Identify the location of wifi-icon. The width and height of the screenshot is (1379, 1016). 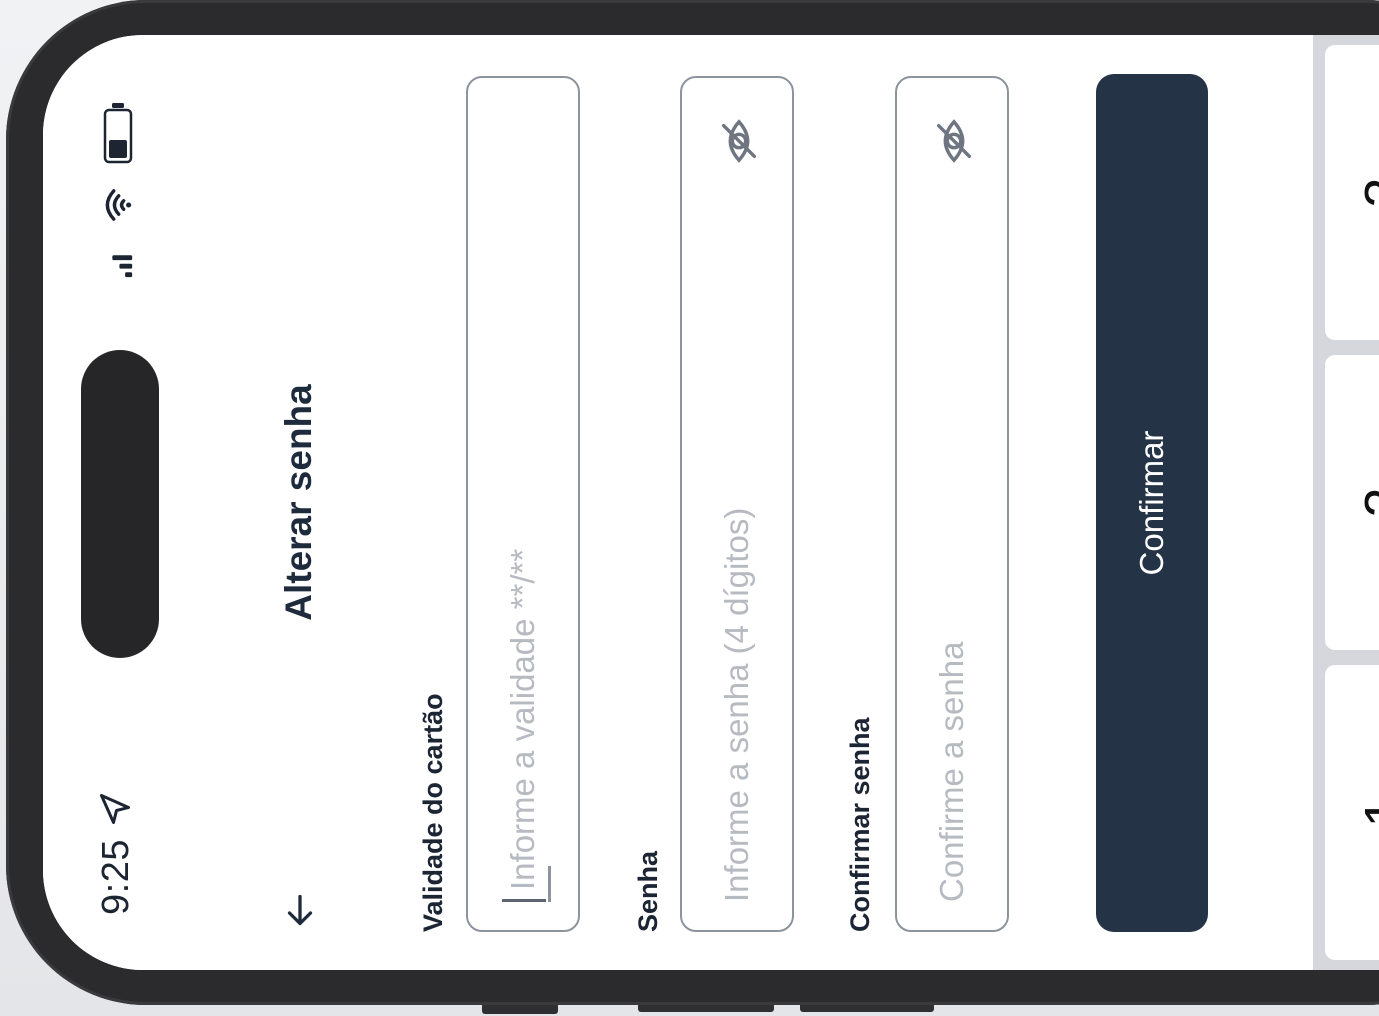
(120, 205).